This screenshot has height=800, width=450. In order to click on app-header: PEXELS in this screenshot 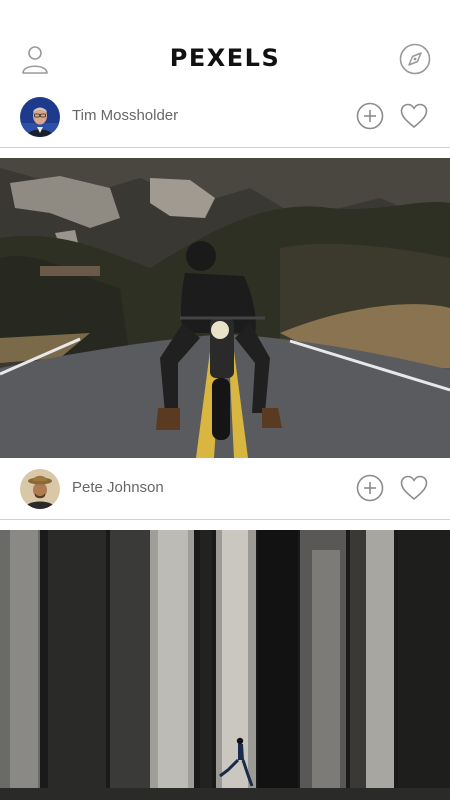, I will do `click(225, 46)`.